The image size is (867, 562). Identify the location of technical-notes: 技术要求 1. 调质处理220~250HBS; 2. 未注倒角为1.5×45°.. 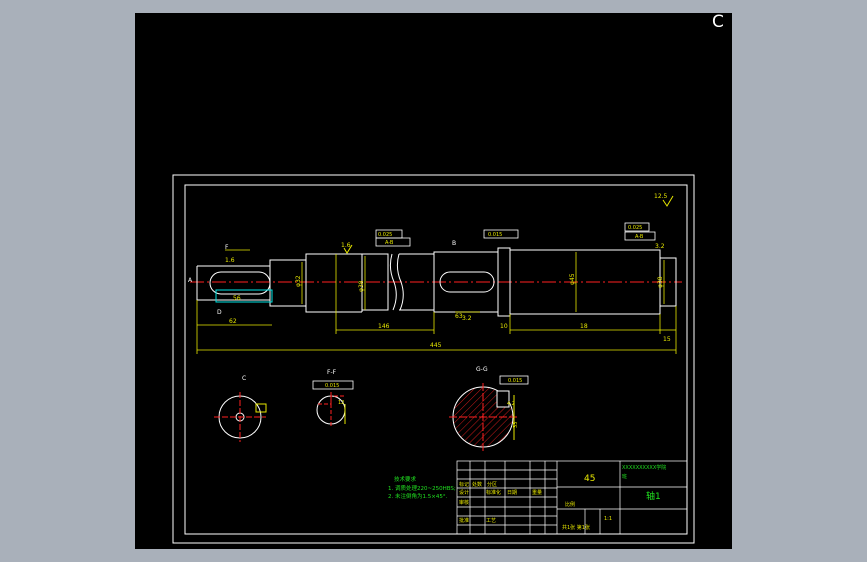
(422, 487).